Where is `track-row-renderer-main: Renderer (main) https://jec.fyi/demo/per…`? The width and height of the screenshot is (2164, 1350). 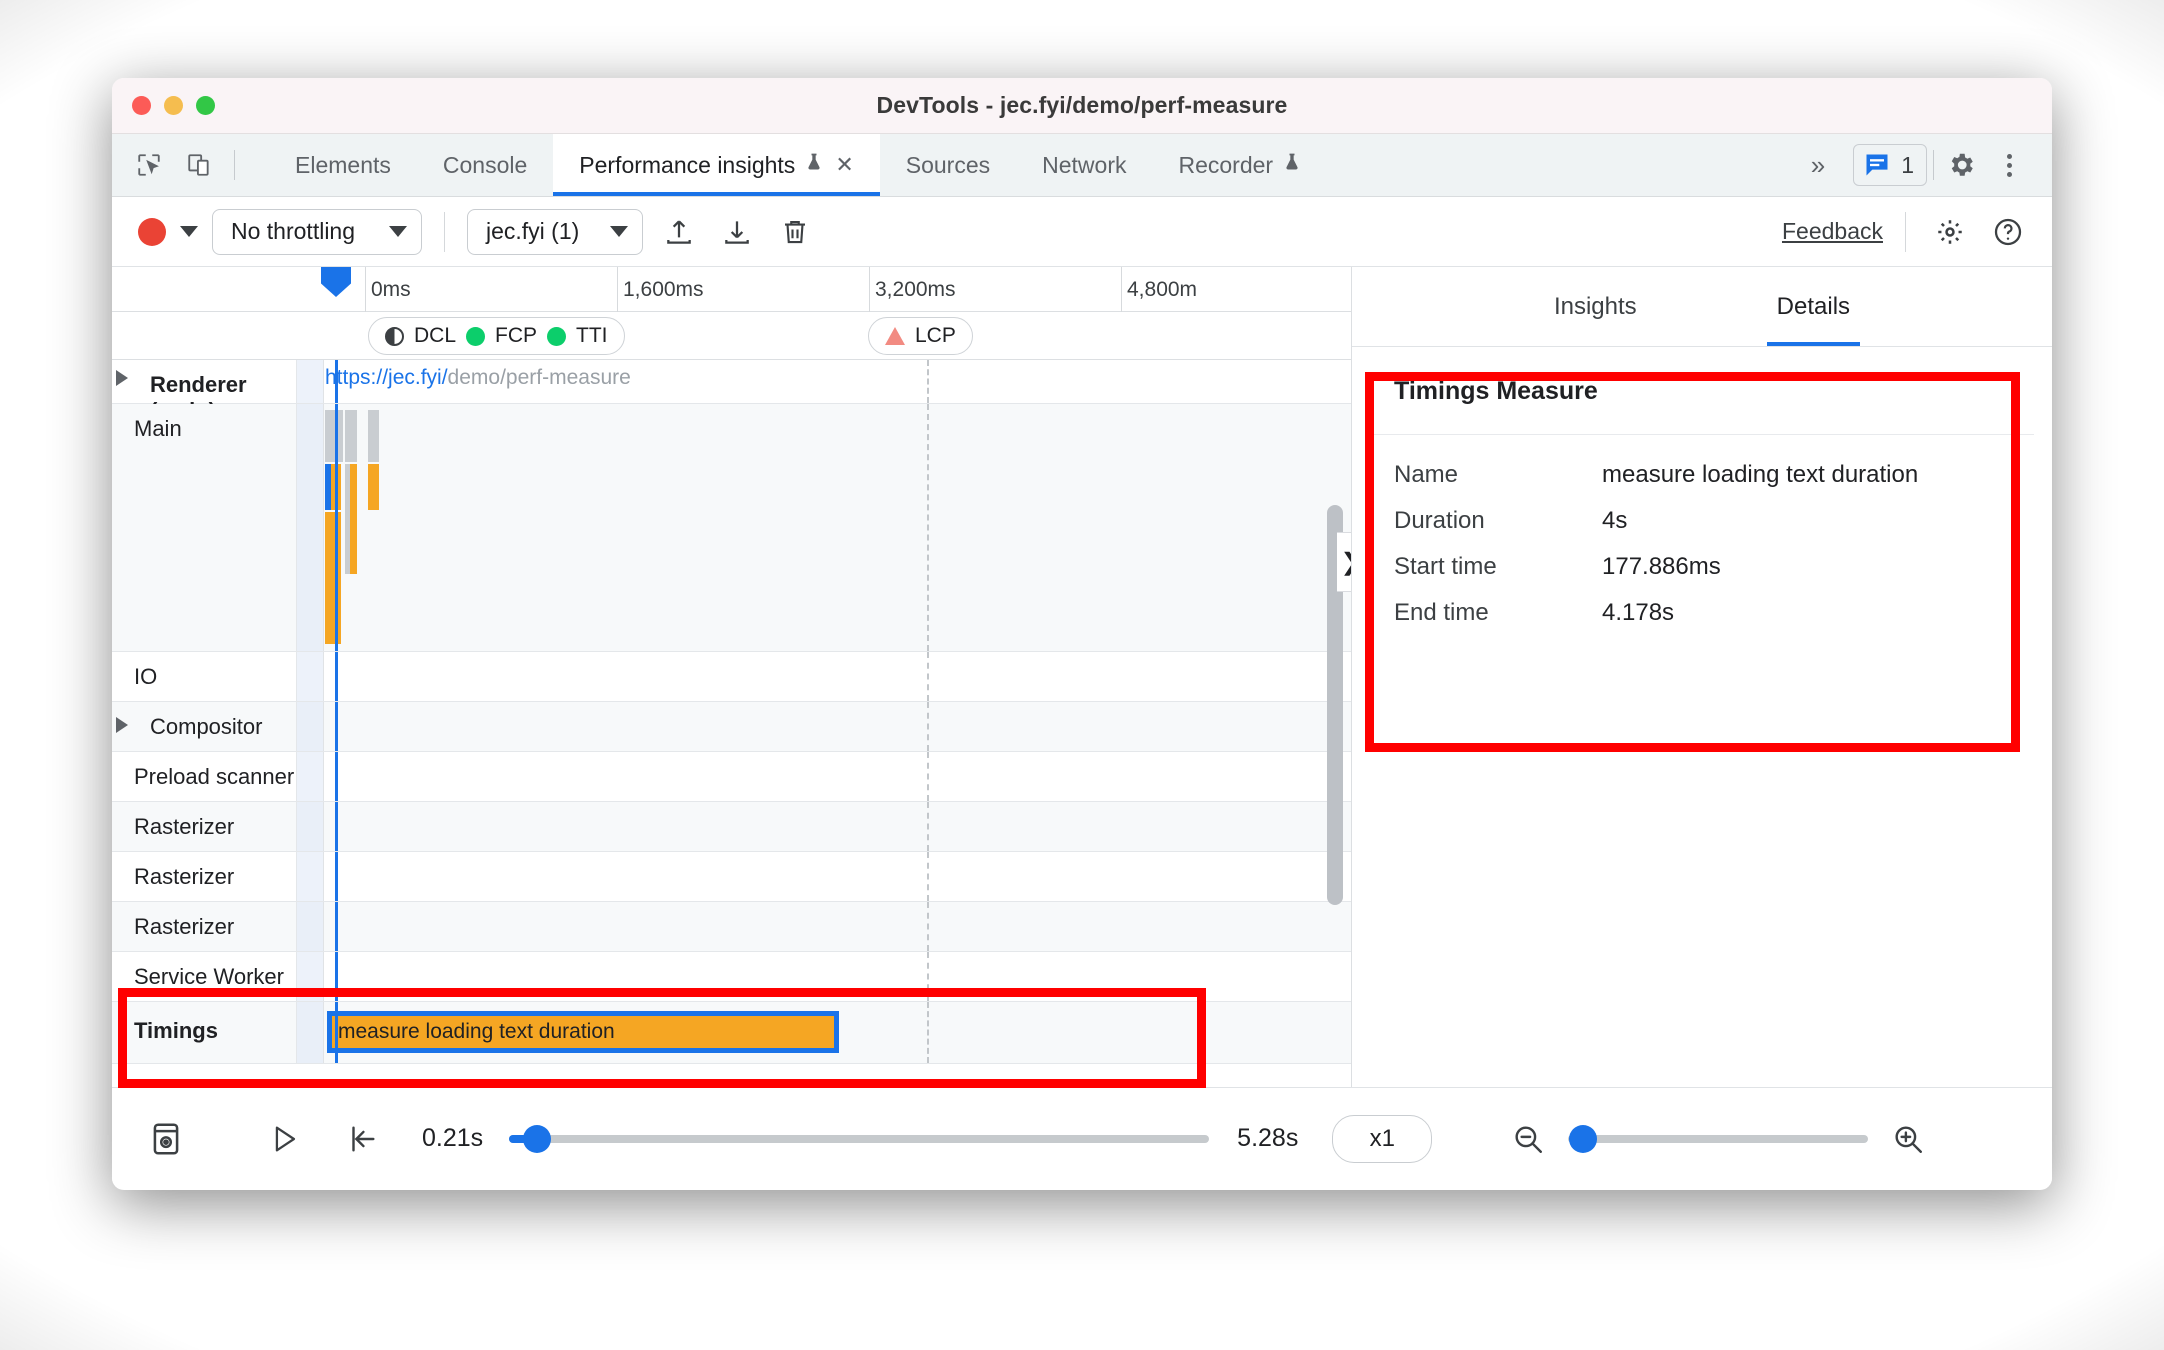
track-row-renderer-main: Renderer (main) https://jec.fyi/demo/per… is located at coordinates (731, 391).